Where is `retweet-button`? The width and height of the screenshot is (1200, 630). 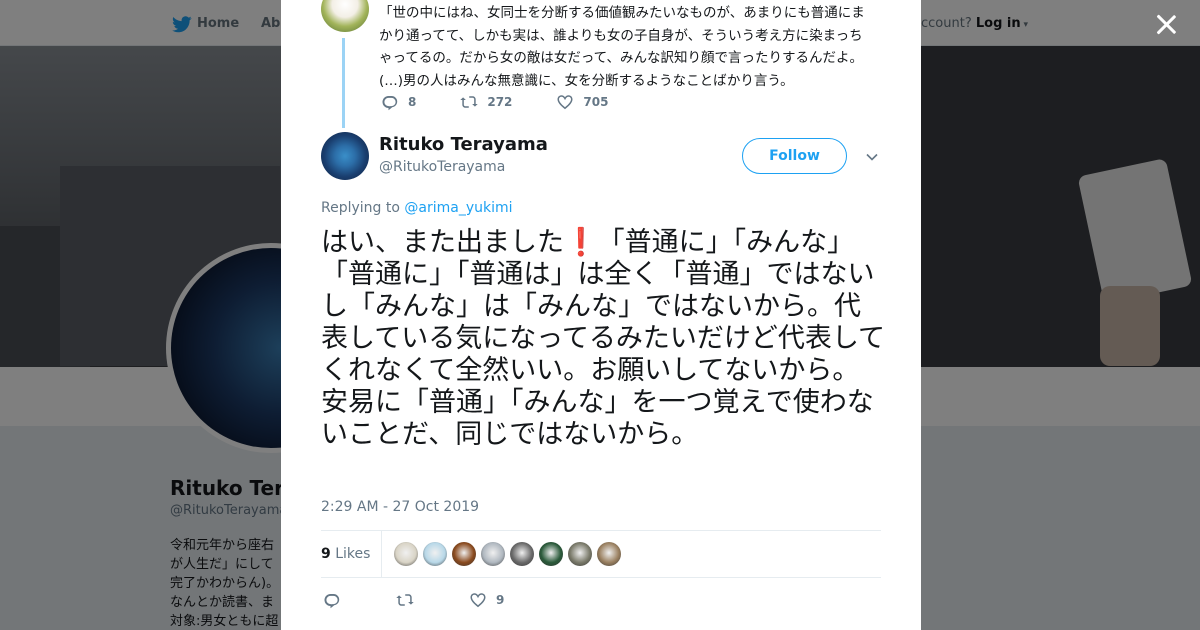 retweet-button is located at coordinates (405, 600).